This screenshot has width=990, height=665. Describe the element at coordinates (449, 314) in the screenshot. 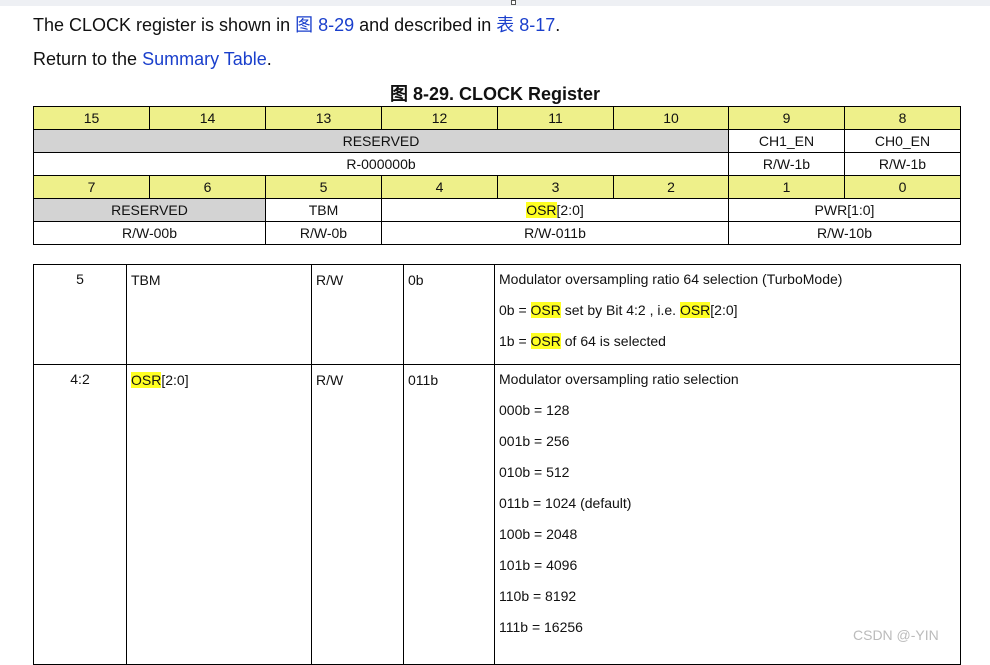

I see `reset-cell: 0b` at that location.